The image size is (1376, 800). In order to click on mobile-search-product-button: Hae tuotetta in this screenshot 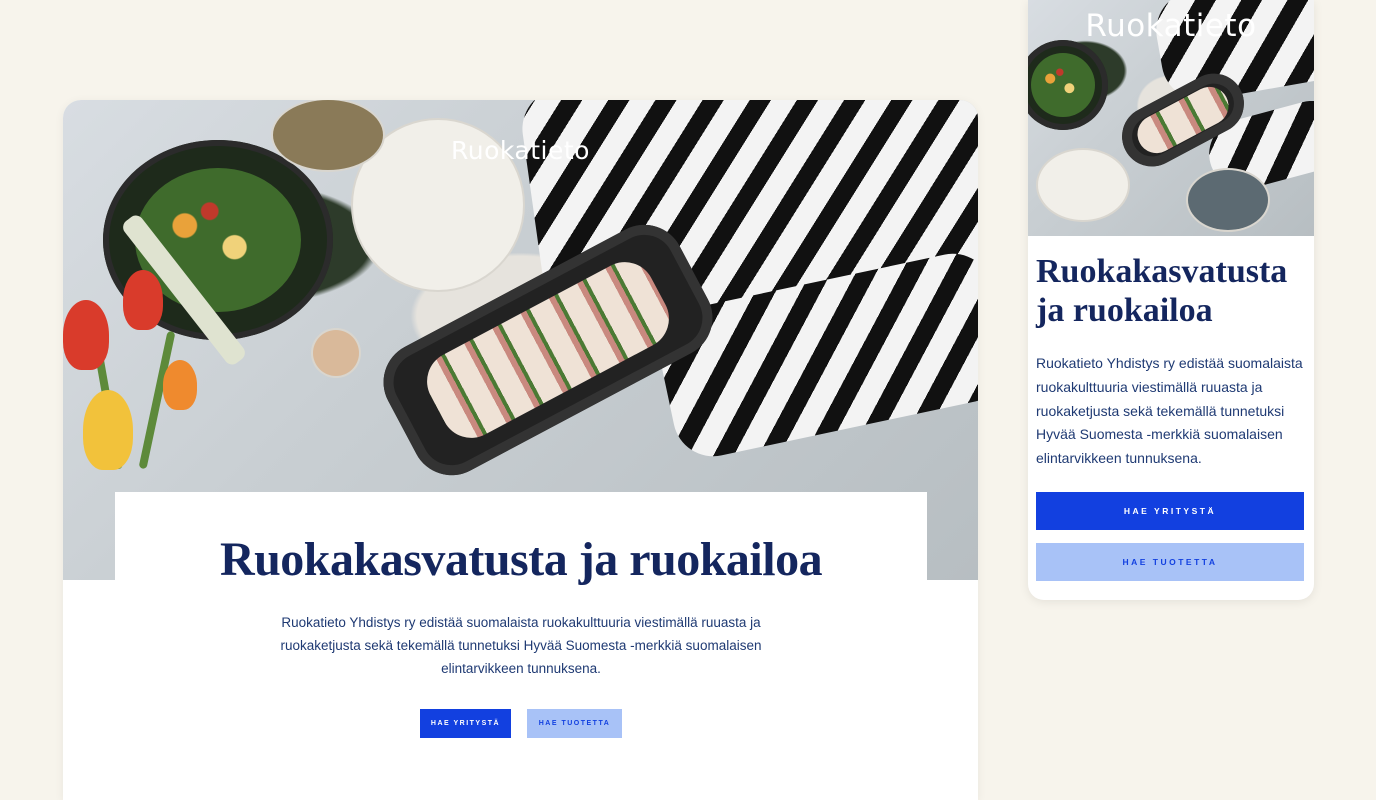, I will do `click(1170, 561)`.